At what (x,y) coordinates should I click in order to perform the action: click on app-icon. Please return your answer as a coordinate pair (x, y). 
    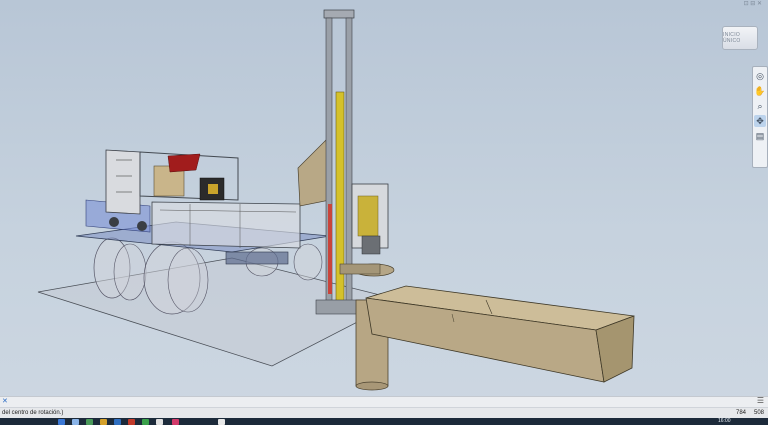
    Looking at the image, I should click on (89, 422).